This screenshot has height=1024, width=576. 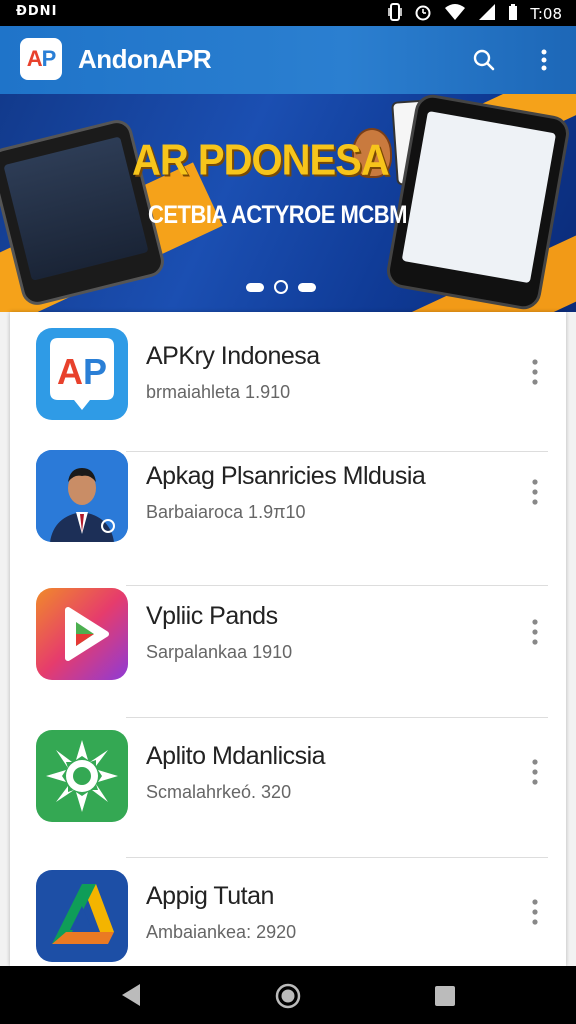 I want to click on home-icon, so click(x=288, y=996).